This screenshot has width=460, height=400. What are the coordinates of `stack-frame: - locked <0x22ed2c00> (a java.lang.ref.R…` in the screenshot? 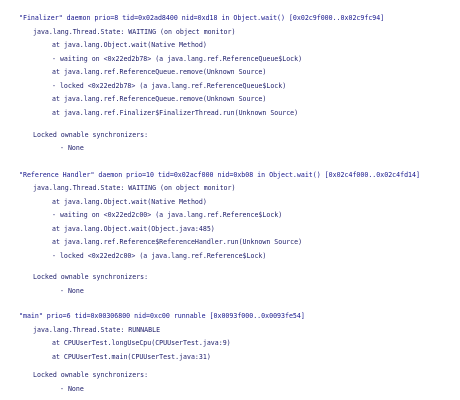 It's located at (159, 256).